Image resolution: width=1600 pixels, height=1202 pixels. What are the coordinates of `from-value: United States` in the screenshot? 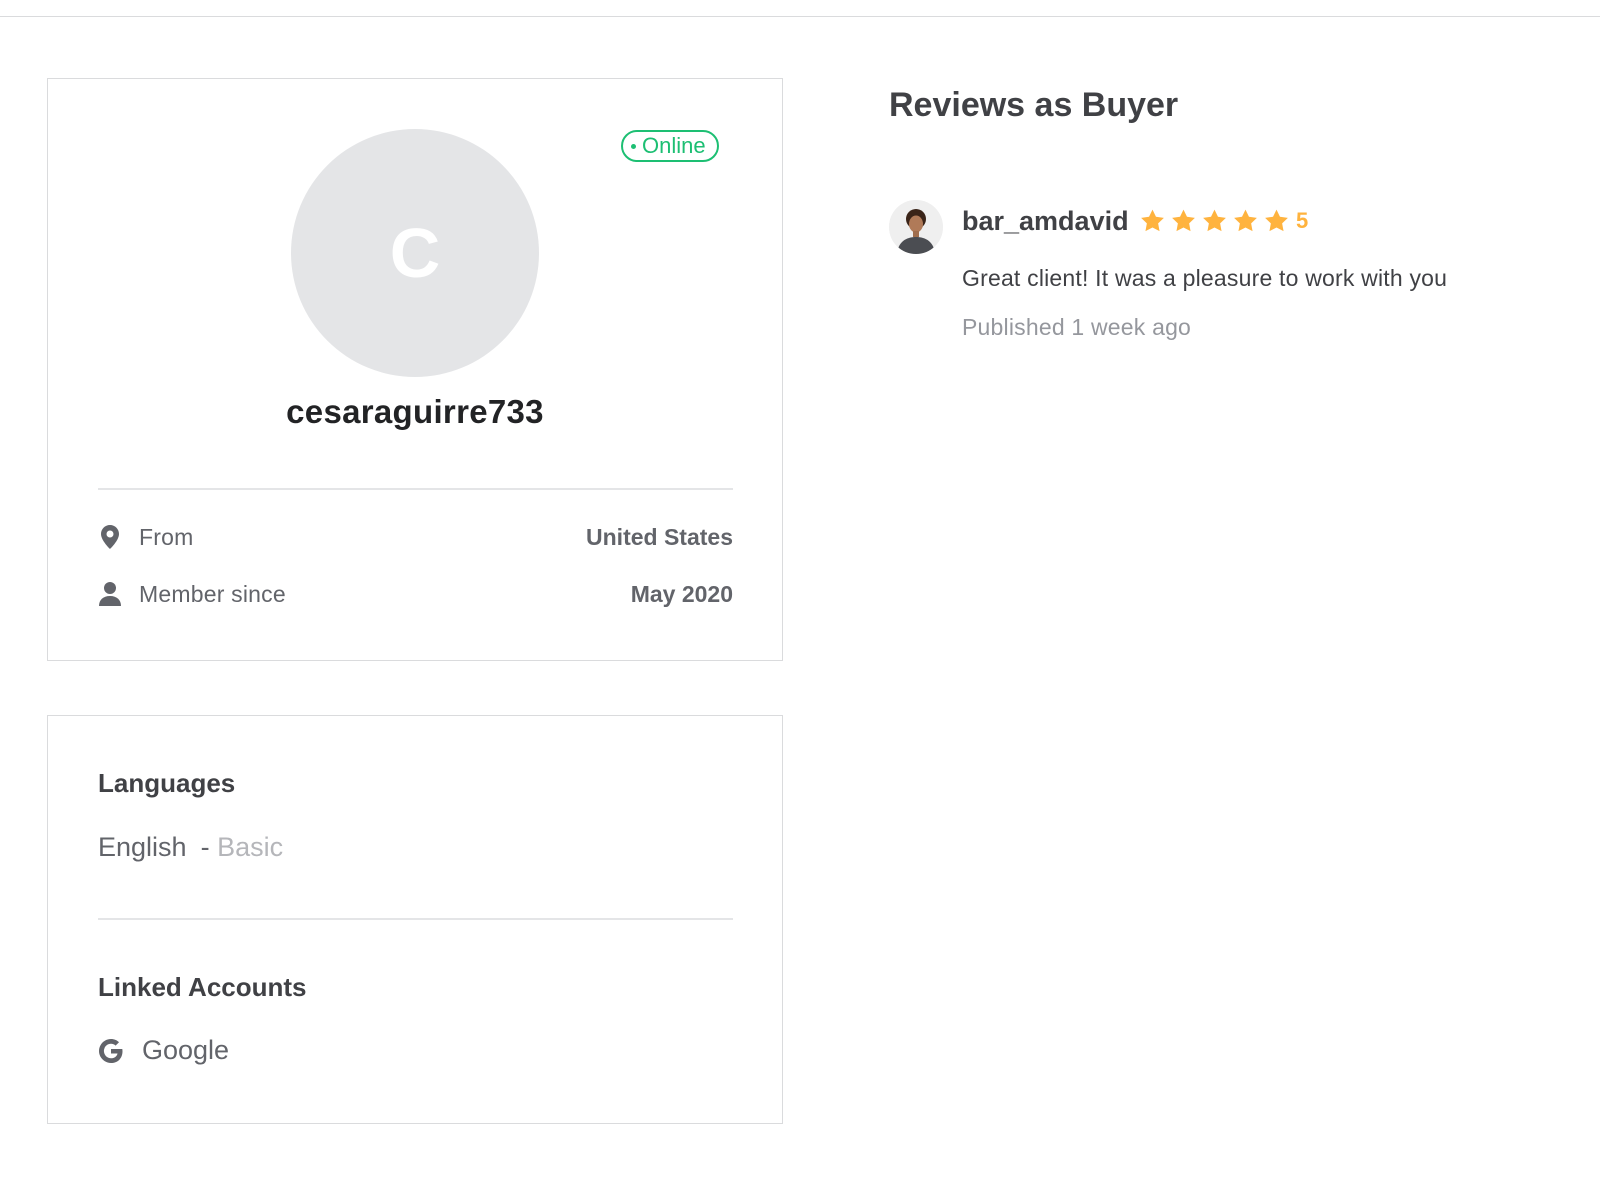 It's located at (659, 536).